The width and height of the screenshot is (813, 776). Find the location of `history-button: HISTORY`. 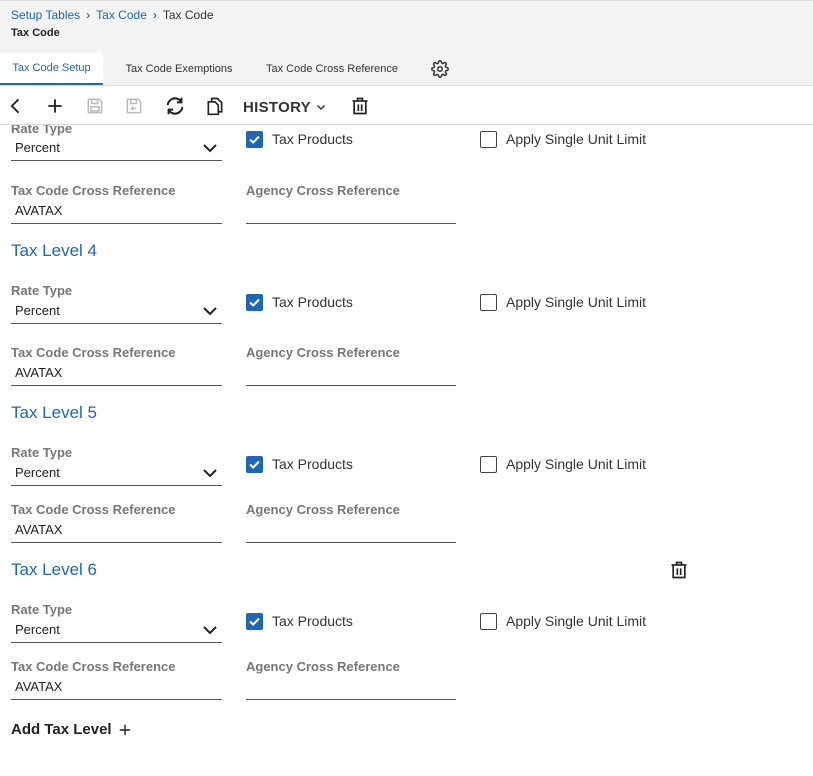

history-button: HISTORY is located at coordinates (285, 107).